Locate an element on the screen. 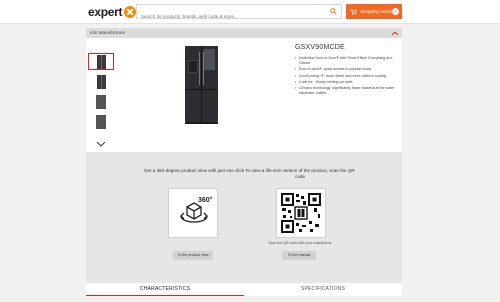 The width and height of the screenshot is (500, 302). thumbnail-gallery is located at coordinates (101, 100).